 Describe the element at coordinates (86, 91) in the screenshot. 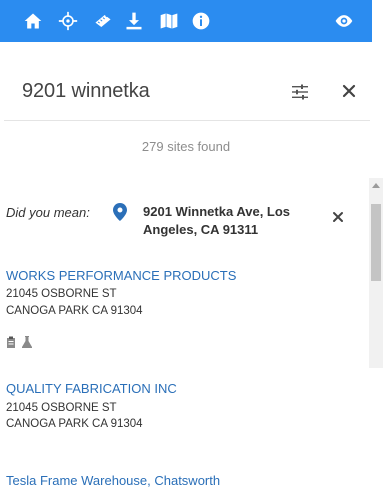

I see `search-input: 9201 winnetka` at that location.